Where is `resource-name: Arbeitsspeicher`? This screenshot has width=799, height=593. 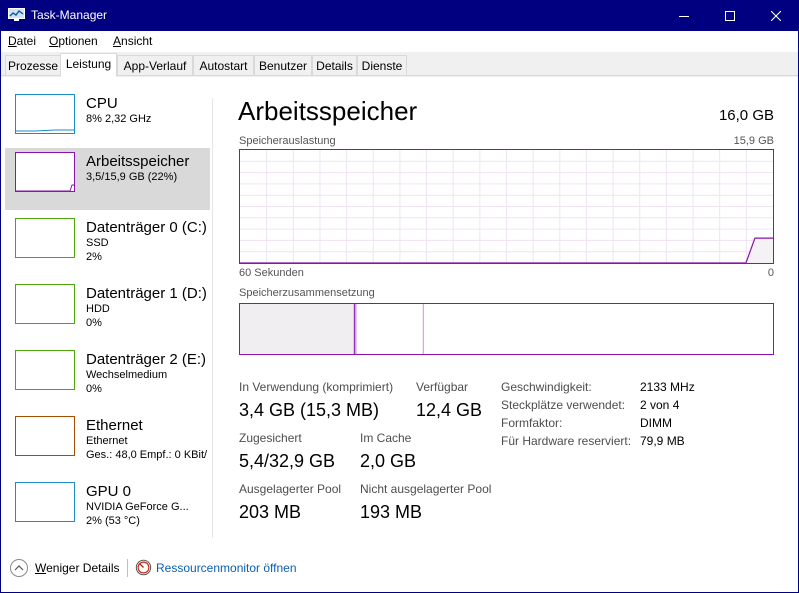
resource-name: Arbeitsspeicher is located at coordinates (138, 161).